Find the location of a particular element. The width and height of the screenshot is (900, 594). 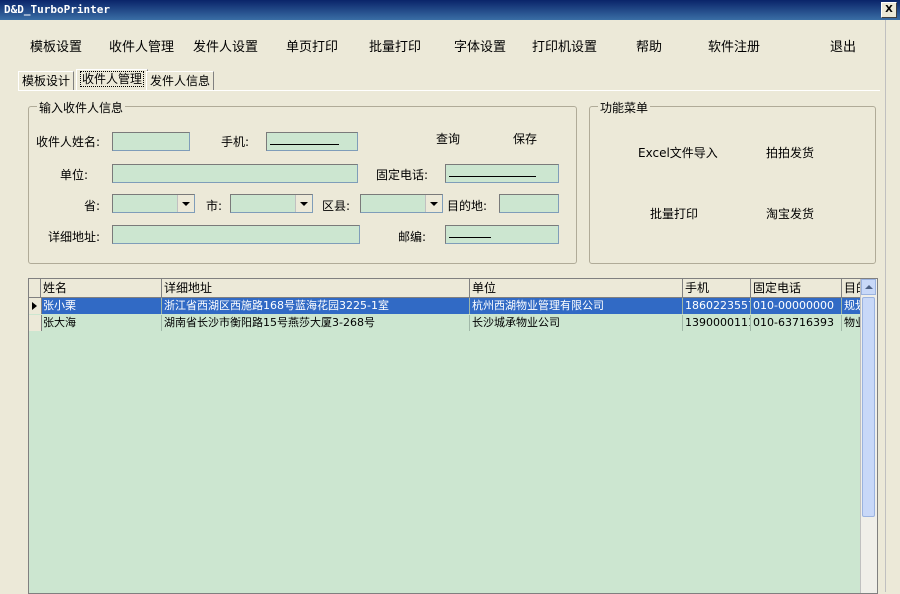

city-label: 市: is located at coordinates (214, 206).